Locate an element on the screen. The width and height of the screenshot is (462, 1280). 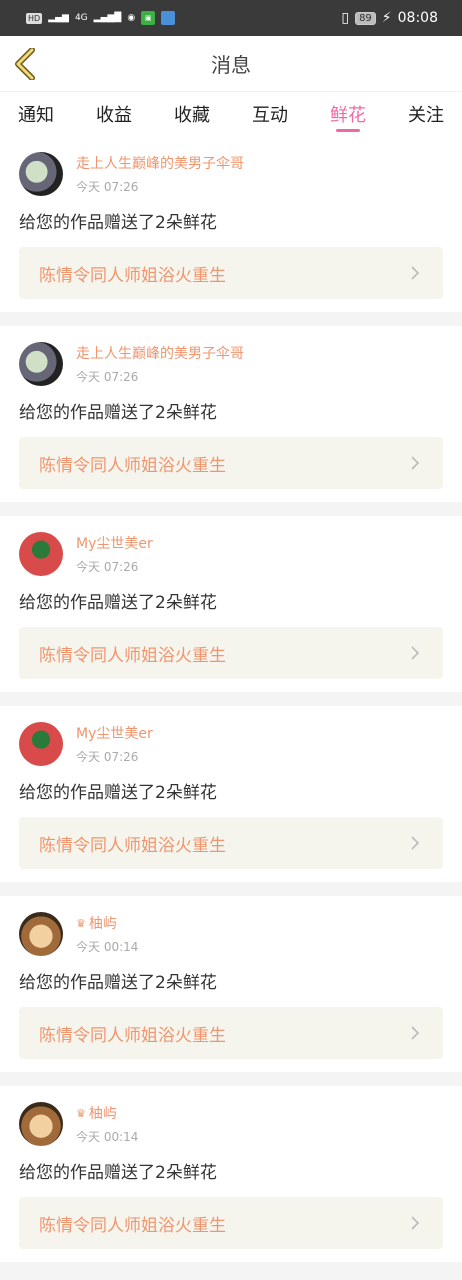
back-chevron-icon is located at coordinates (25, 64).